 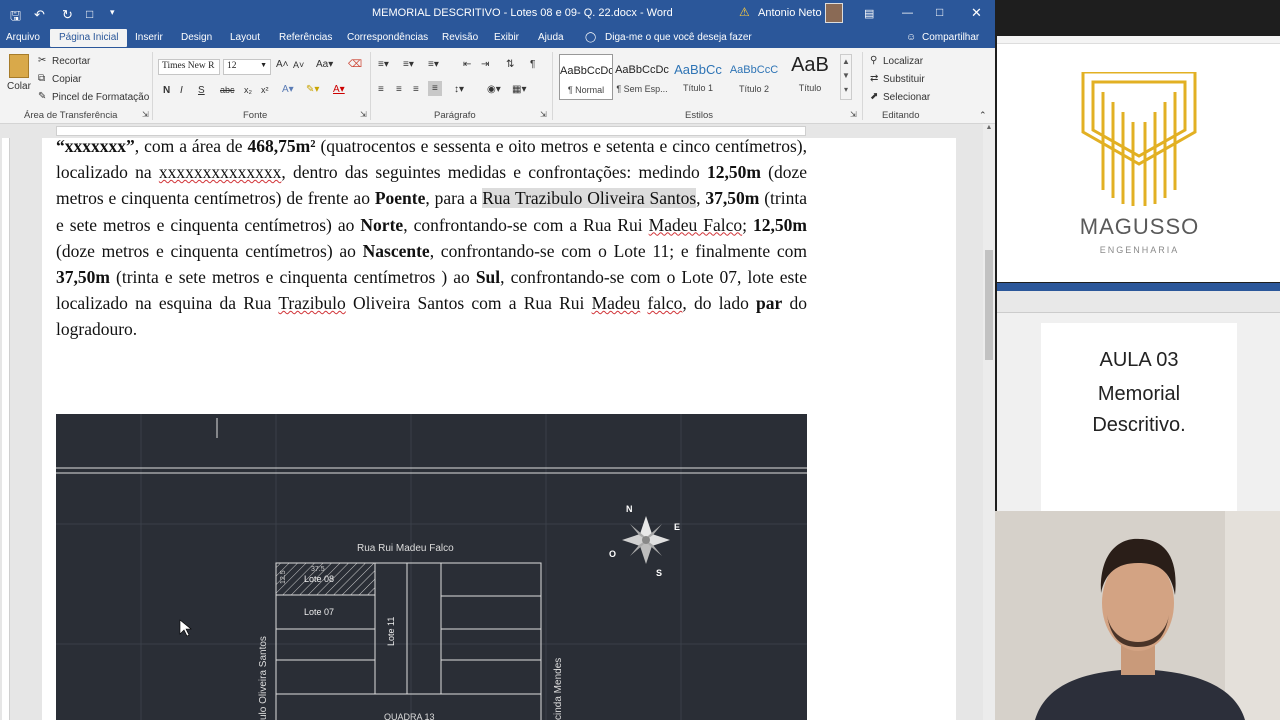 What do you see at coordinates (416, 89) in the screenshot?
I see `align-right-icon: ≡` at bounding box center [416, 89].